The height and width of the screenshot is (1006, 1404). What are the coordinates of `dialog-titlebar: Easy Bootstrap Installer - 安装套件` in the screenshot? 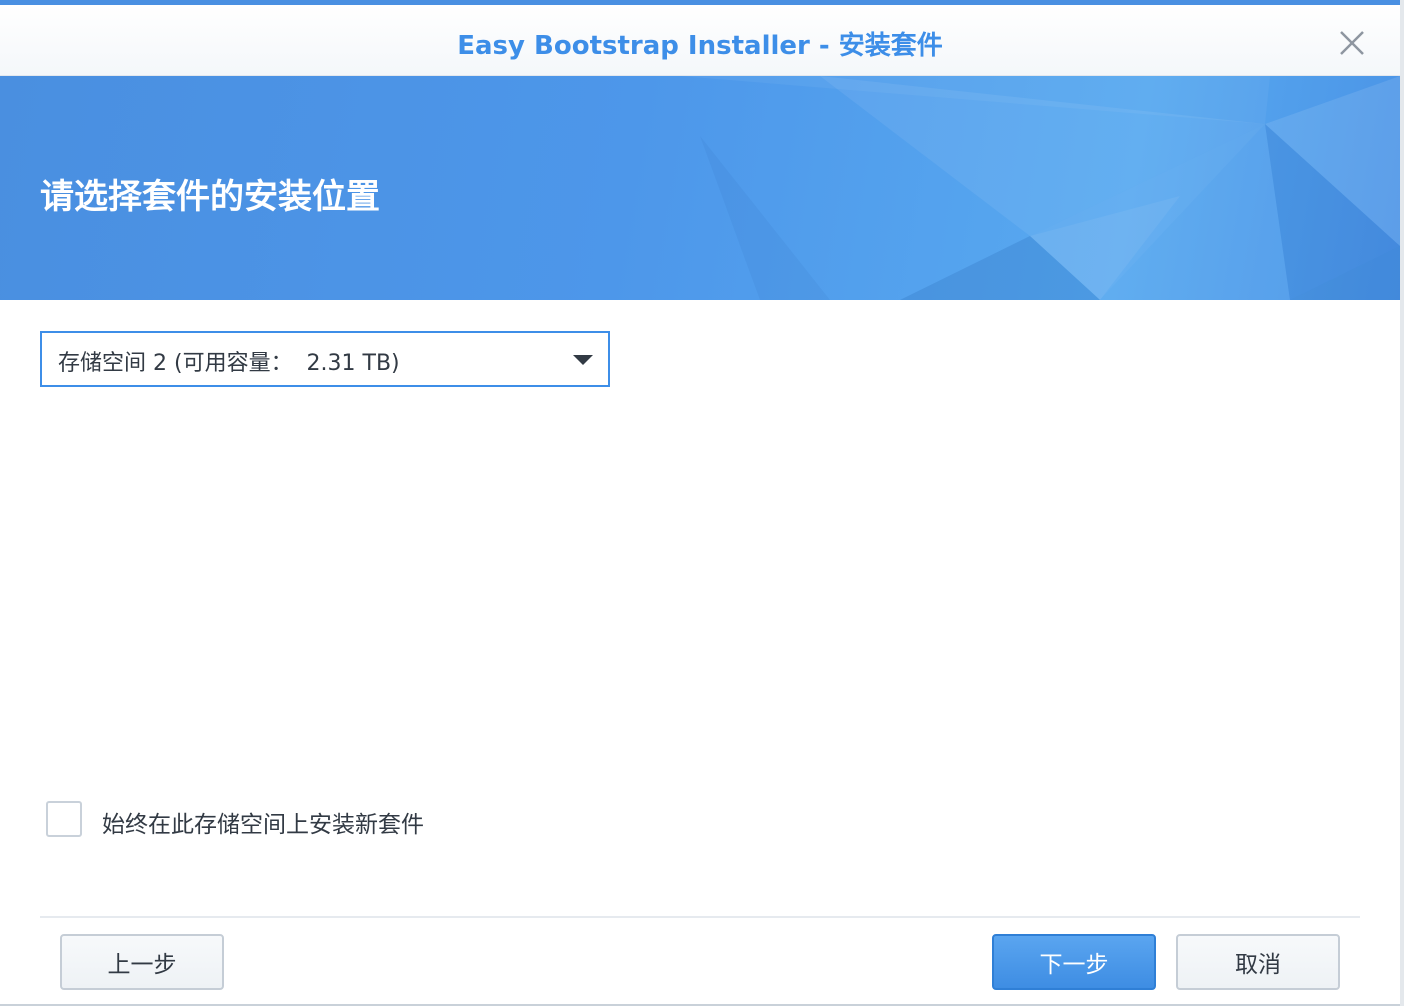 It's located at (700, 40).